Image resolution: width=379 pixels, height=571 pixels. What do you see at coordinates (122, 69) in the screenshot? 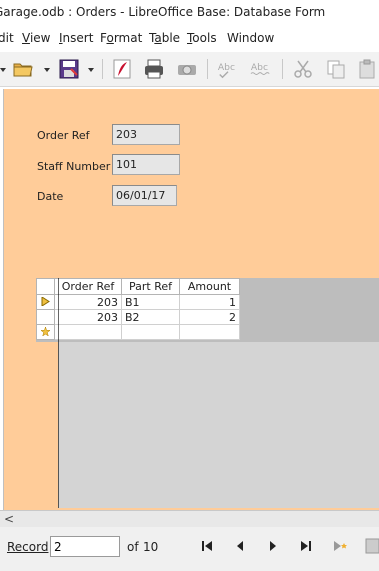
I see `export-pdf-icon` at bounding box center [122, 69].